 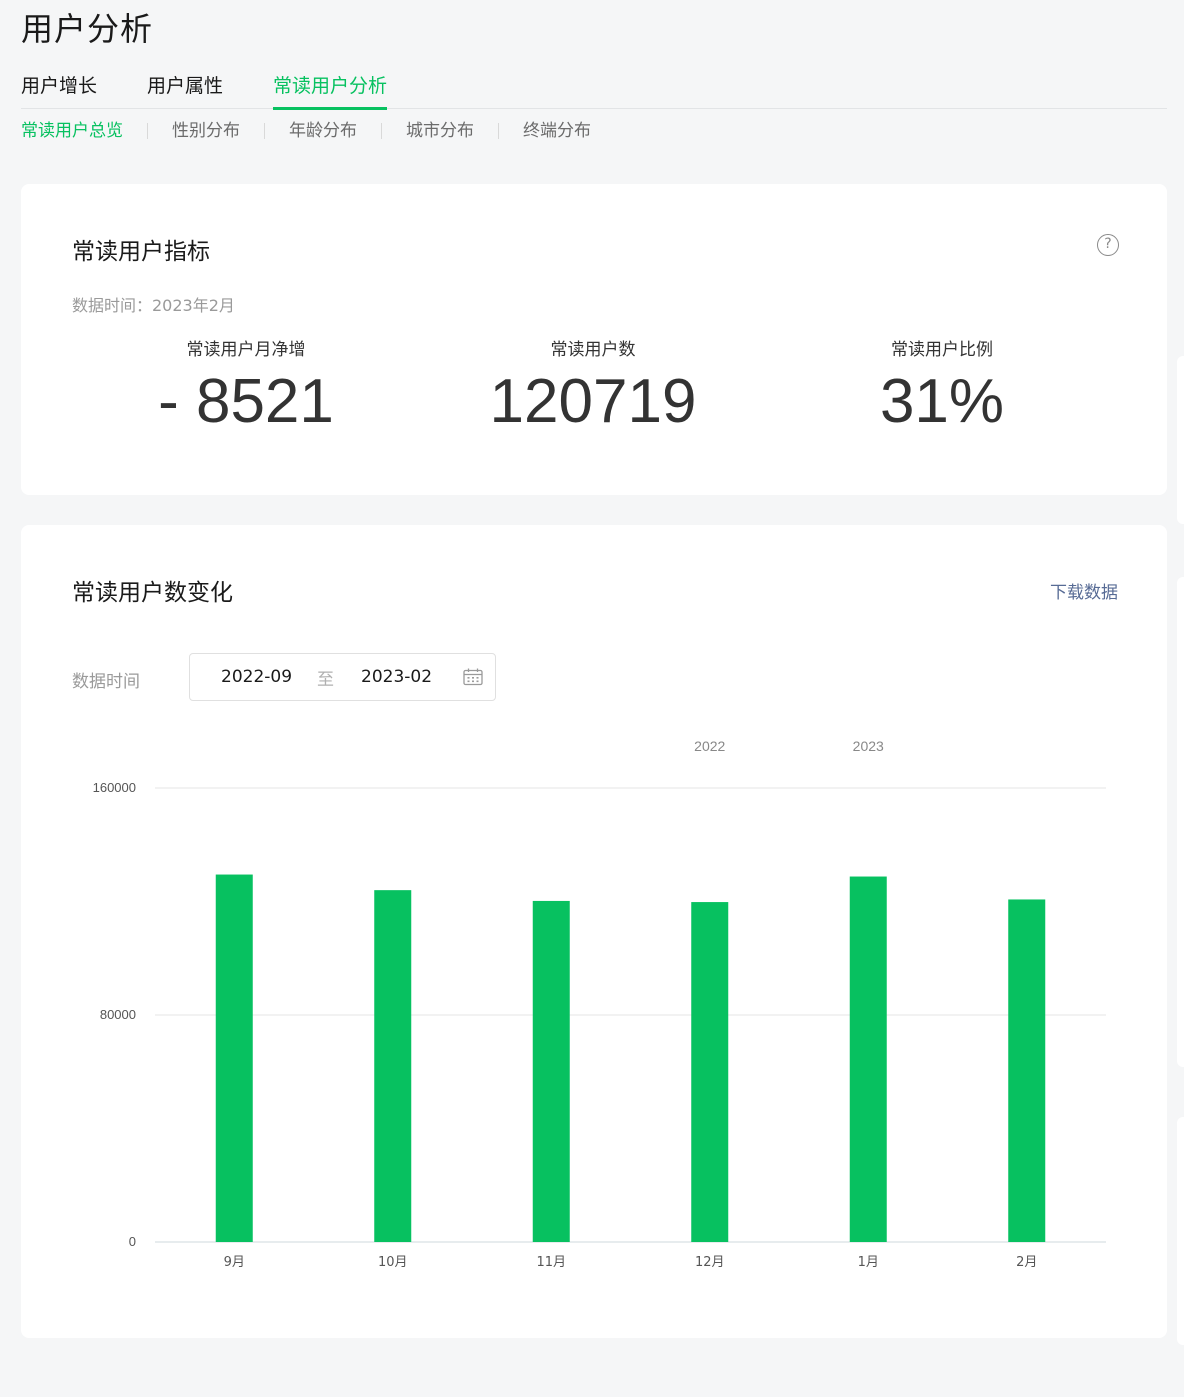 What do you see at coordinates (393, 1262) in the screenshot?
I see `x-tick-label: 10月` at bounding box center [393, 1262].